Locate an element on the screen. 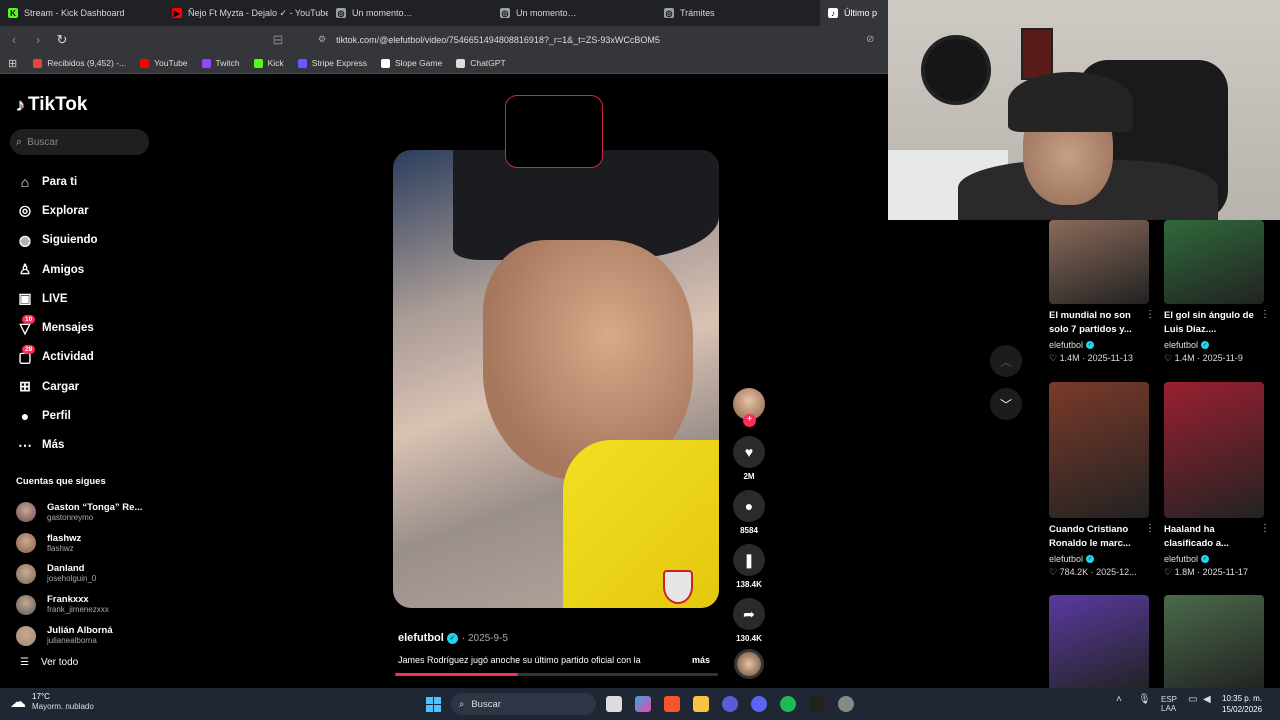  comment-icon: ● is located at coordinates (749, 506).